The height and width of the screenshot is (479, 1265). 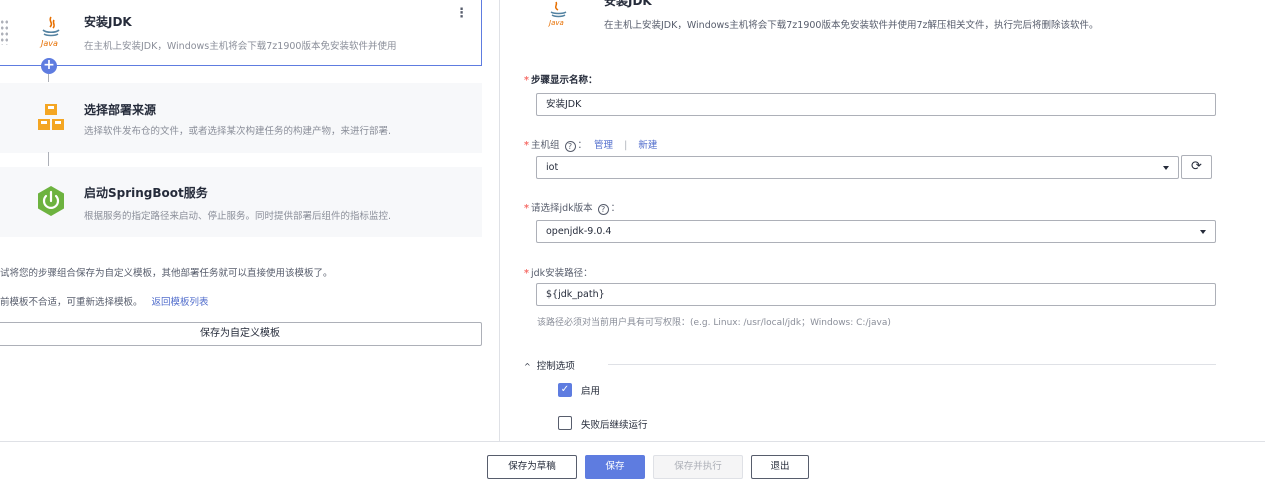 What do you see at coordinates (240, 46) in the screenshot?
I see `step-desc: 在主机上安装JDK，Windows主机将会下载7z1900版本免安装软件并使用` at bounding box center [240, 46].